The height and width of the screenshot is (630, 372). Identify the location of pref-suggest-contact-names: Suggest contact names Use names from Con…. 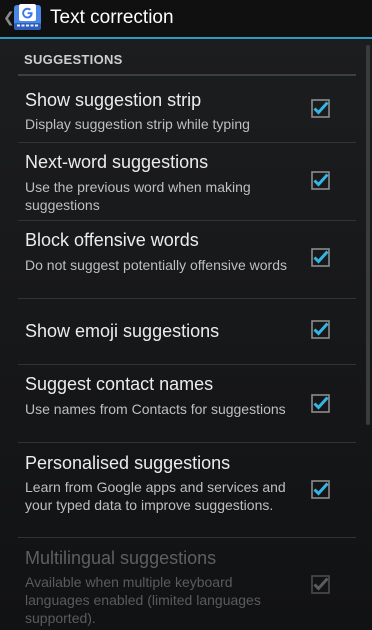
(186, 403).